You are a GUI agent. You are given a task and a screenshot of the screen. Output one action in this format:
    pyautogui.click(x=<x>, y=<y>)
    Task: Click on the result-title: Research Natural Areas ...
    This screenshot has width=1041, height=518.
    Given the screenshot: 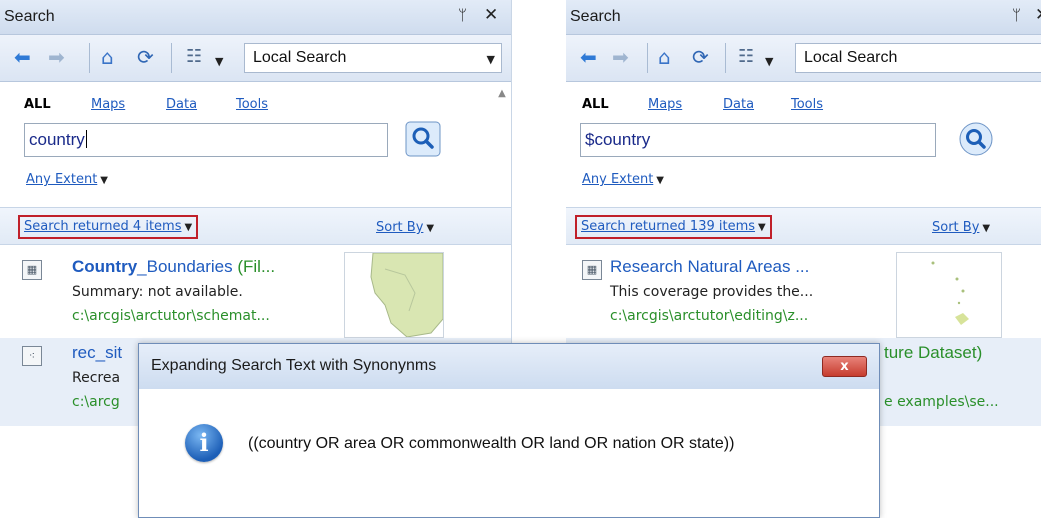 What is the action you would take?
    pyautogui.click(x=709, y=267)
    